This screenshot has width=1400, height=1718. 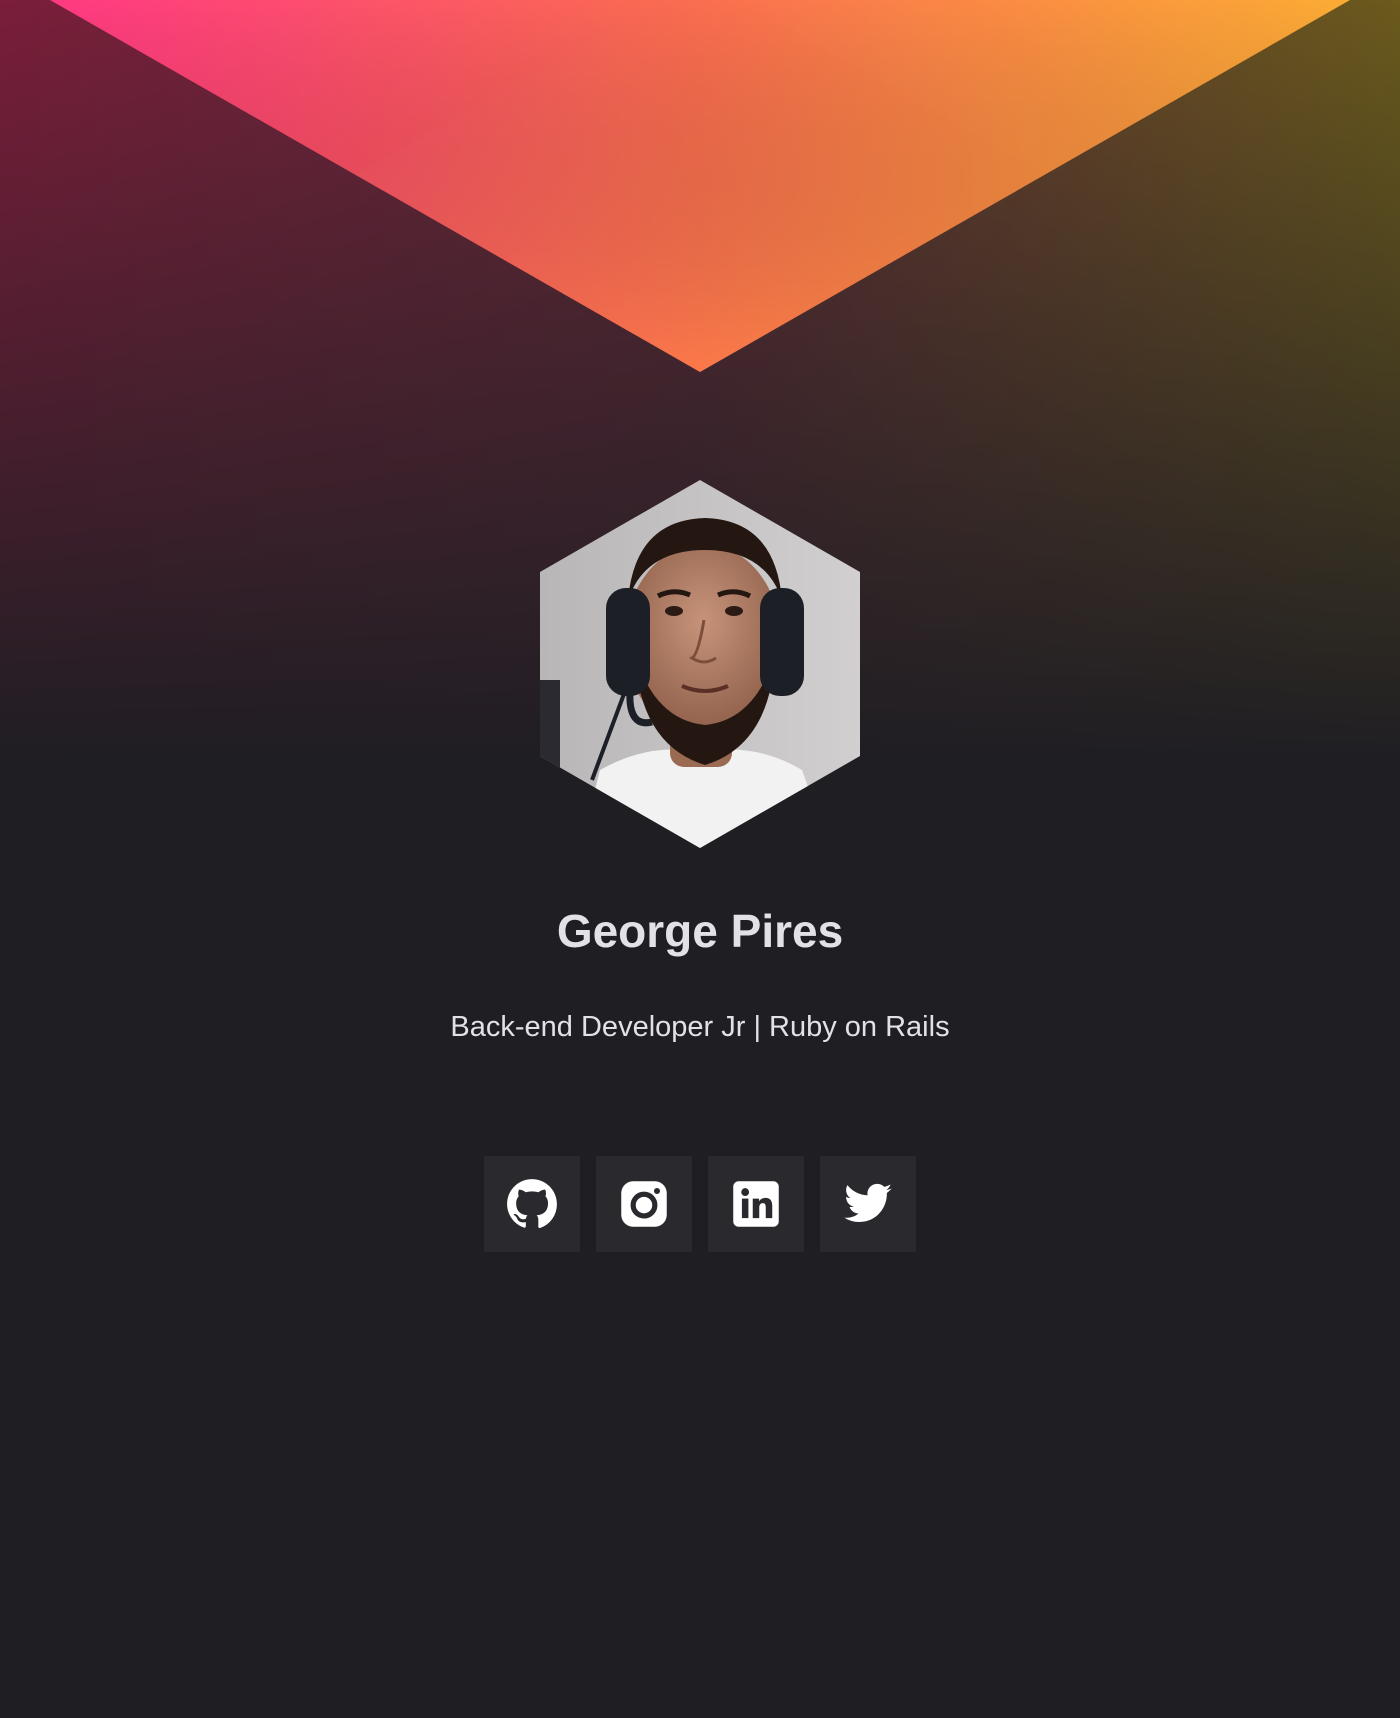 What do you see at coordinates (700, 664) in the screenshot?
I see `avatar` at bounding box center [700, 664].